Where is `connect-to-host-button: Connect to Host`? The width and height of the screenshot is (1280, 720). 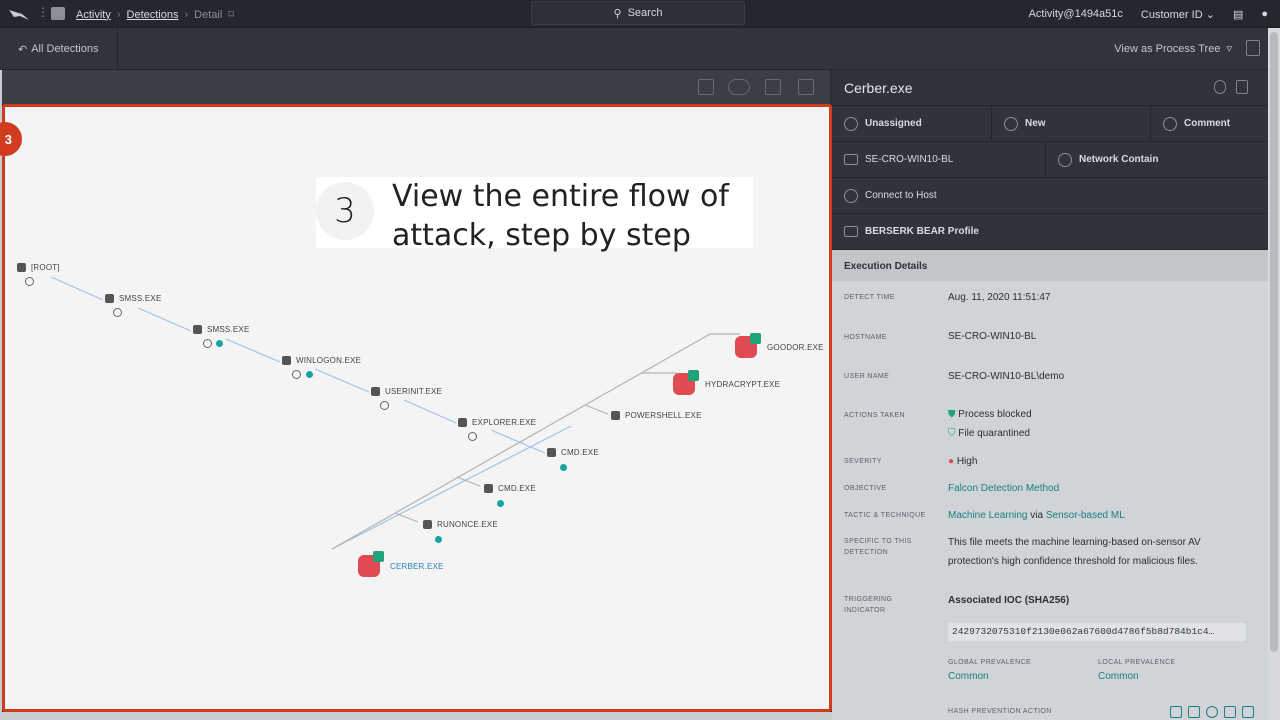 connect-to-host-button: Connect to Host is located at coordinates (1050, 195).